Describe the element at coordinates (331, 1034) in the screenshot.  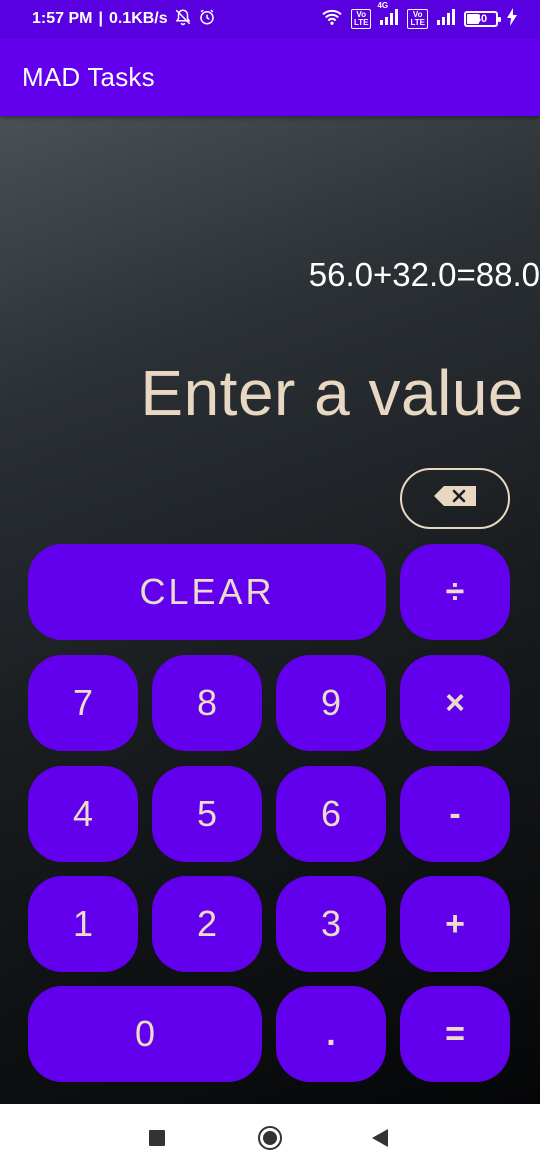
I see `decimal-button: .` at that location.